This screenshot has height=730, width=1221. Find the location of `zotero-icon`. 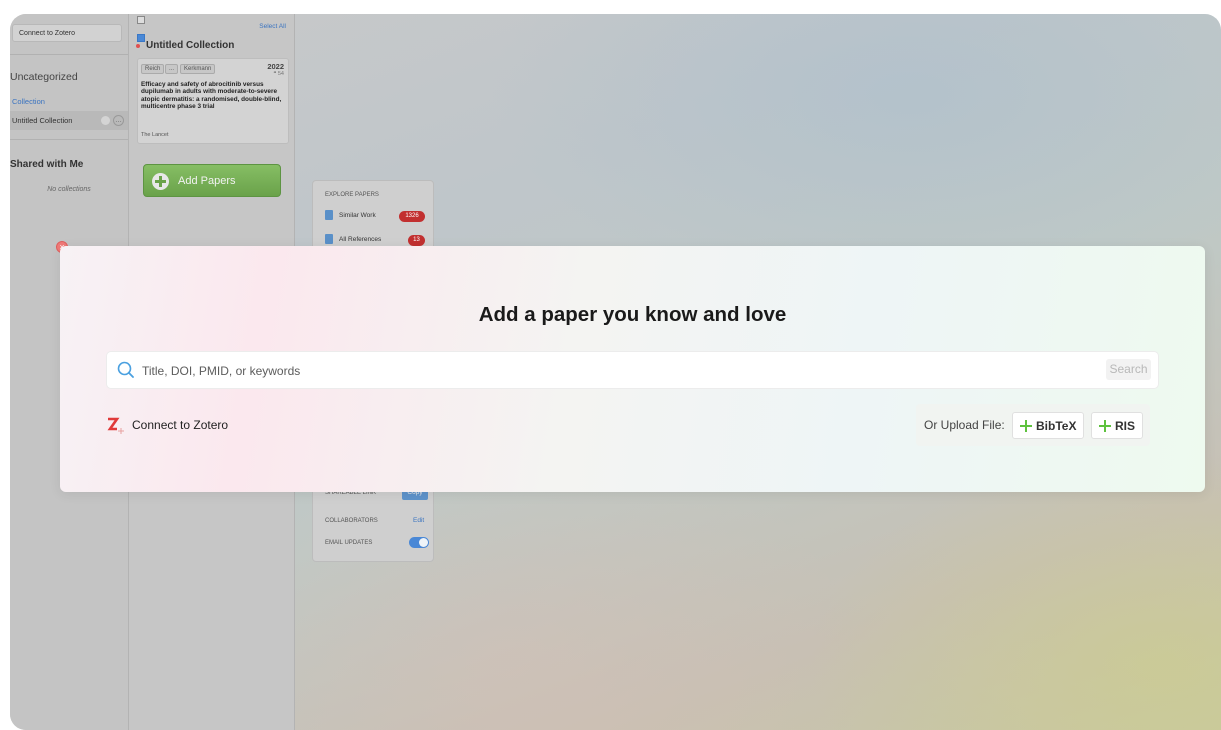

zotero-icon is located at coordinates (115, 425).